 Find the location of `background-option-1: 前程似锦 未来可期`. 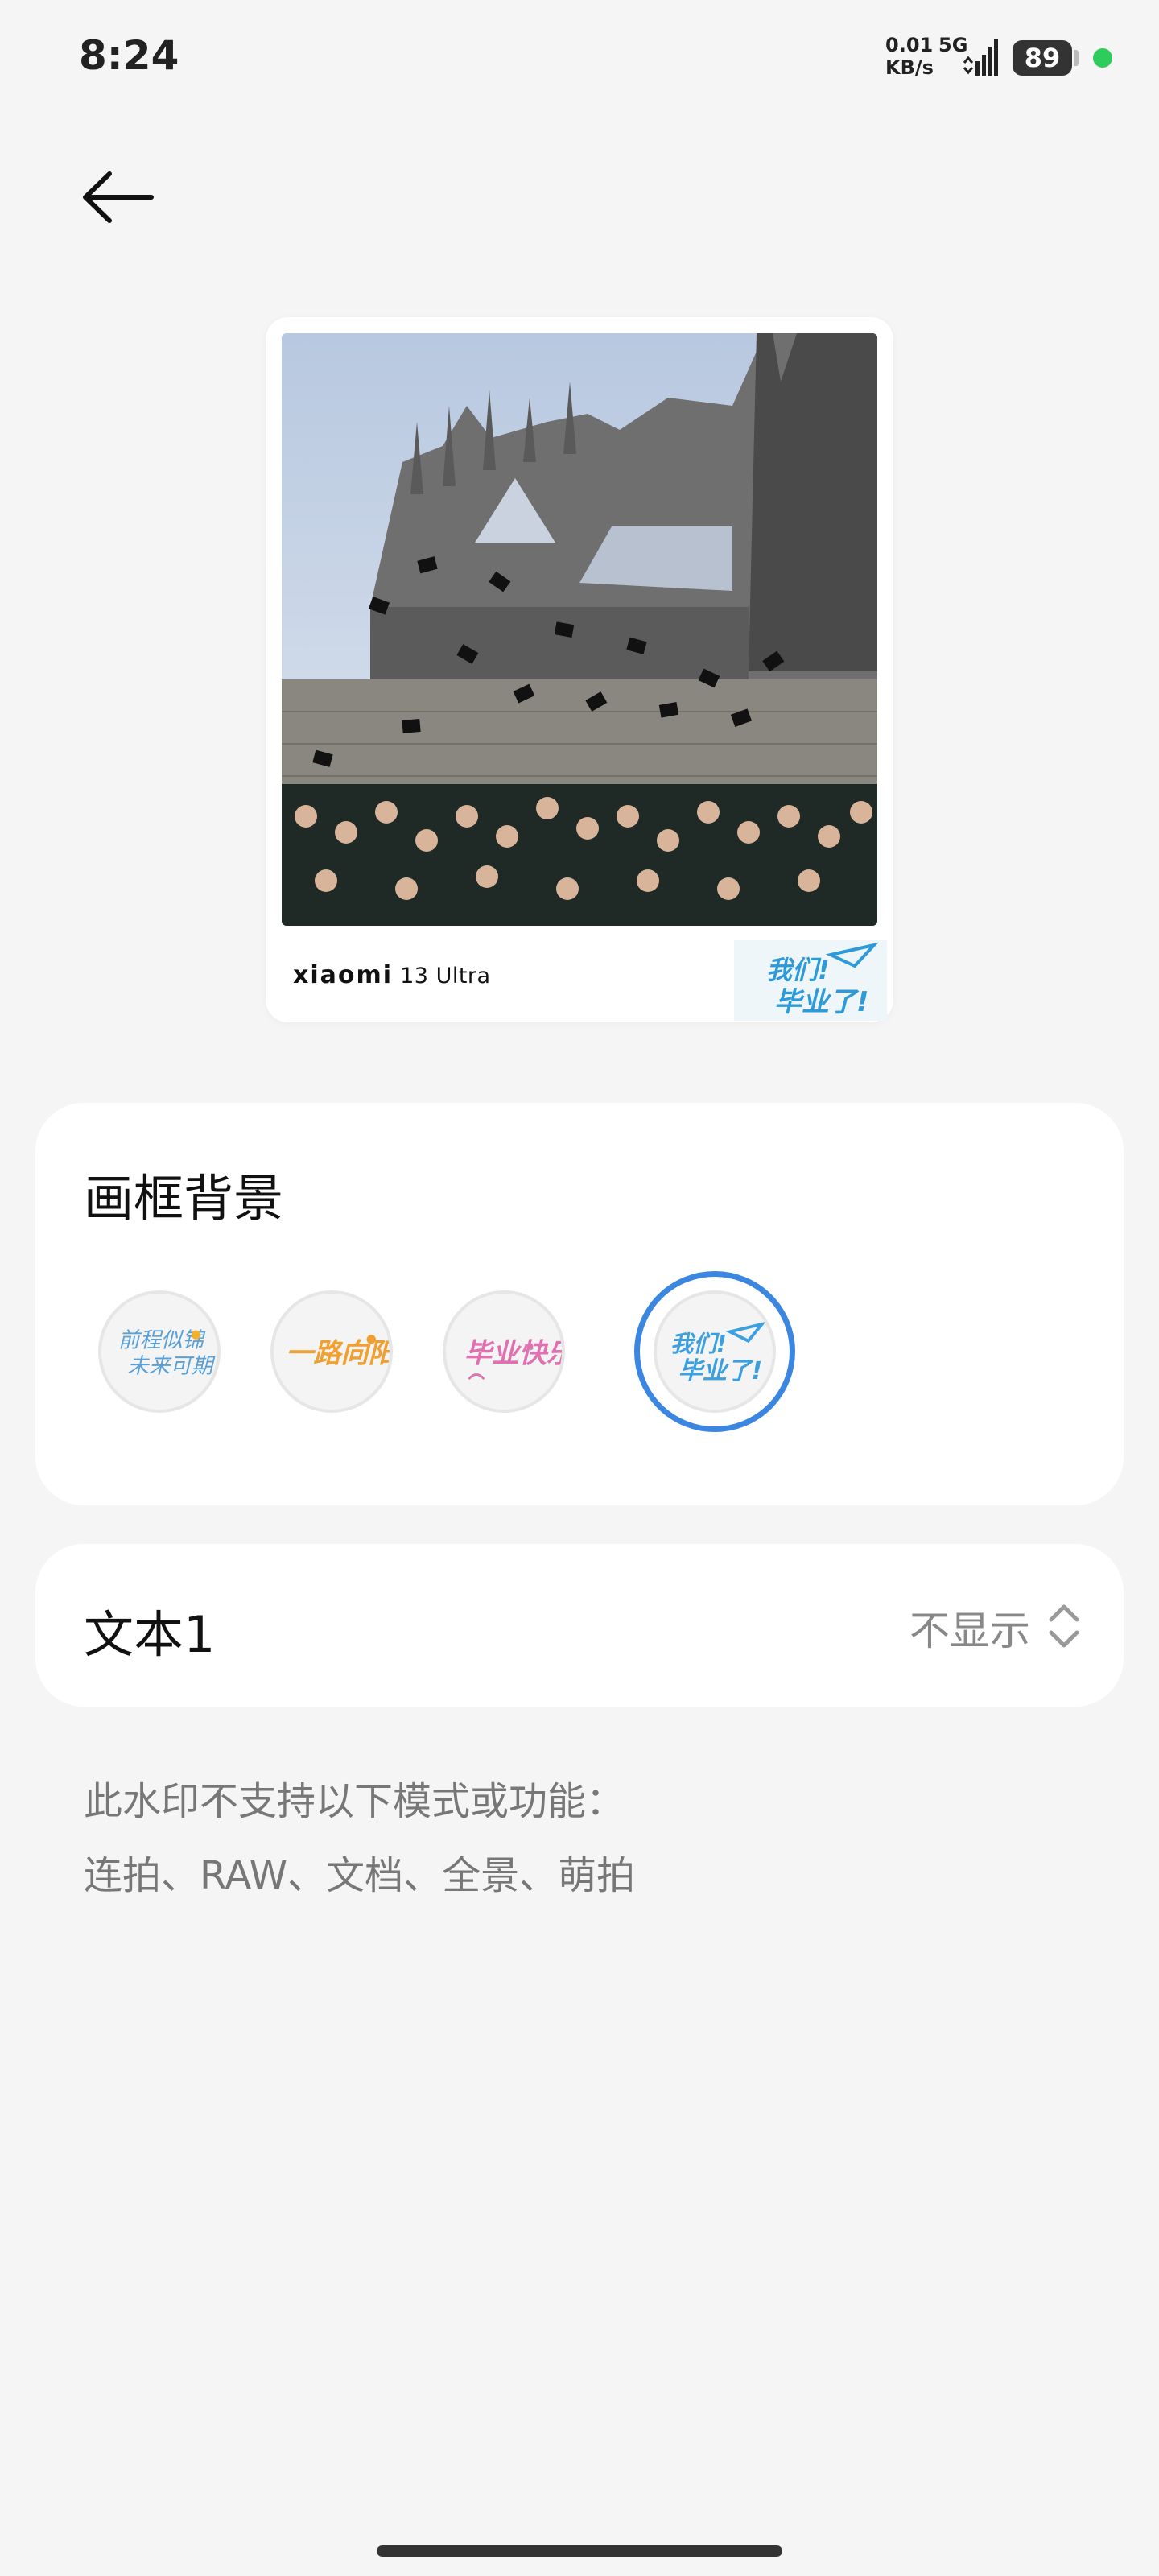

background-option-1: 前程似锦 未来可期 is located at coordinates (159, 1351).